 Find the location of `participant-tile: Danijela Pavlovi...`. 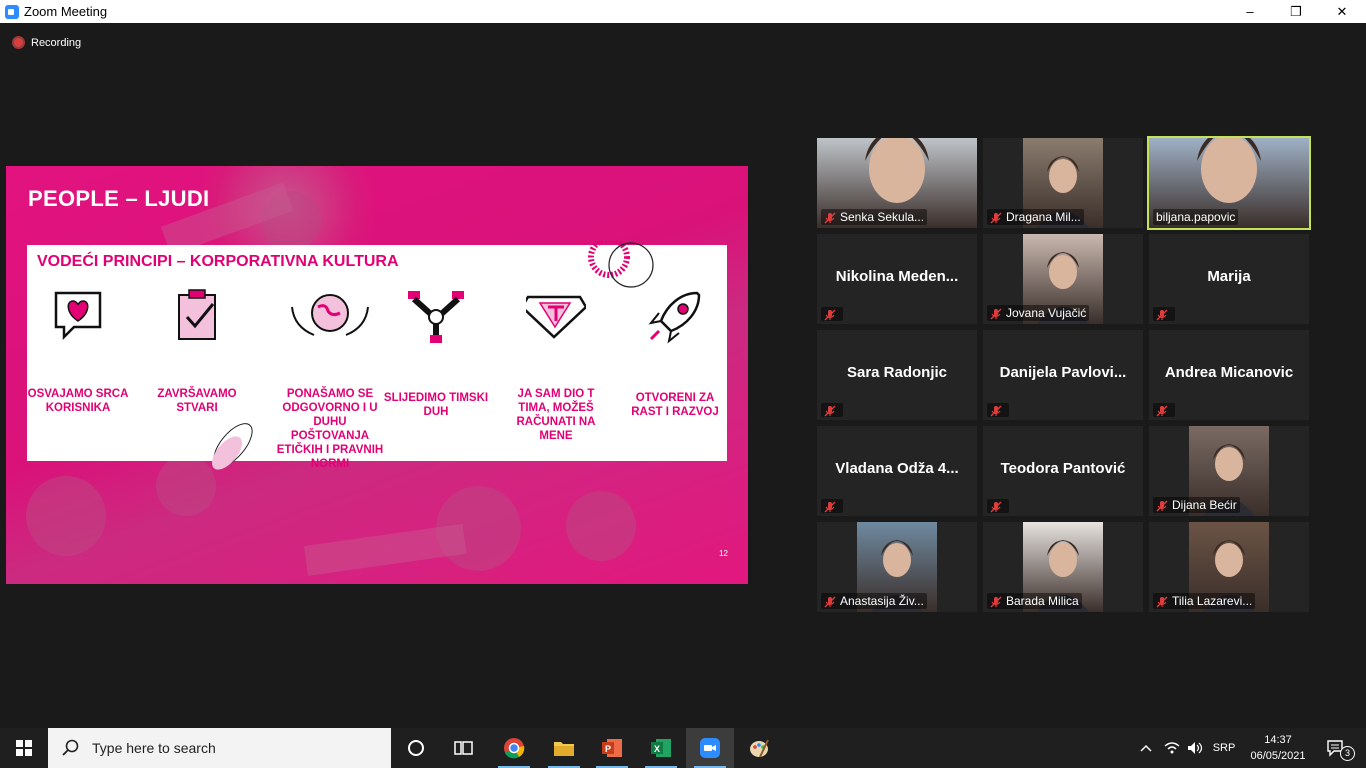

participant-tile: Danijela Pavlovi... is located at coordinates (1063, 375).